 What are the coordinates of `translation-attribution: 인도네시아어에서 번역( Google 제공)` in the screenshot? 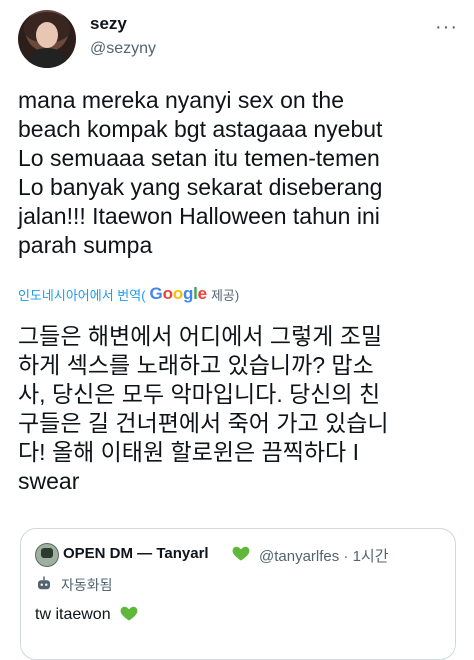 It's located at (128, 294).